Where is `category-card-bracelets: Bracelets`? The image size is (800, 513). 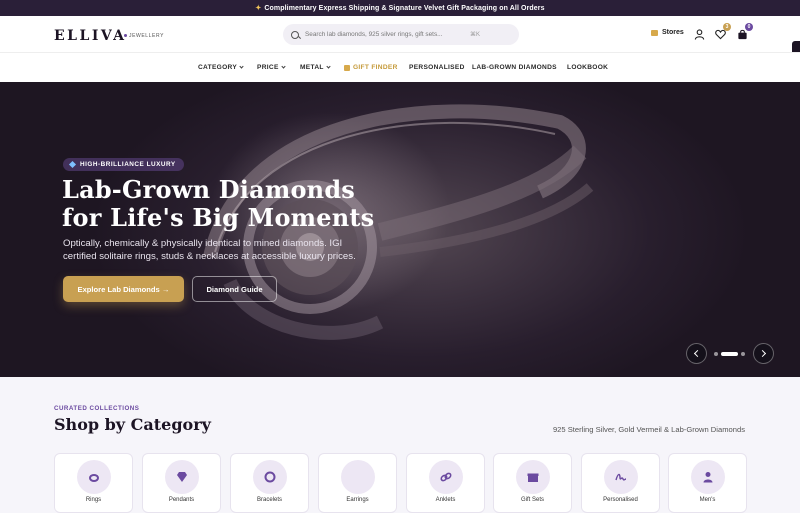
category-card-bracelets: Bracelets is located at coordinates (269, 483).